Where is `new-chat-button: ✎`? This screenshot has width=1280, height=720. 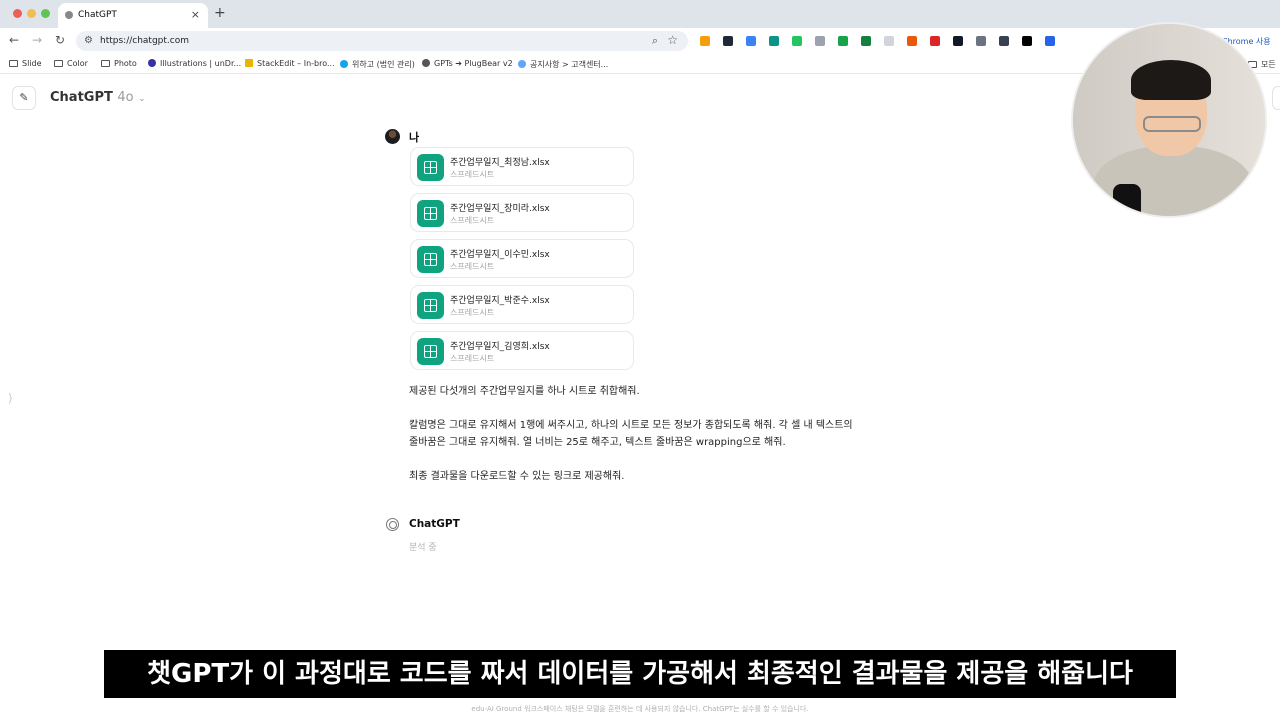 new-chat-button: ✎ is located at coordinates (24, 98).